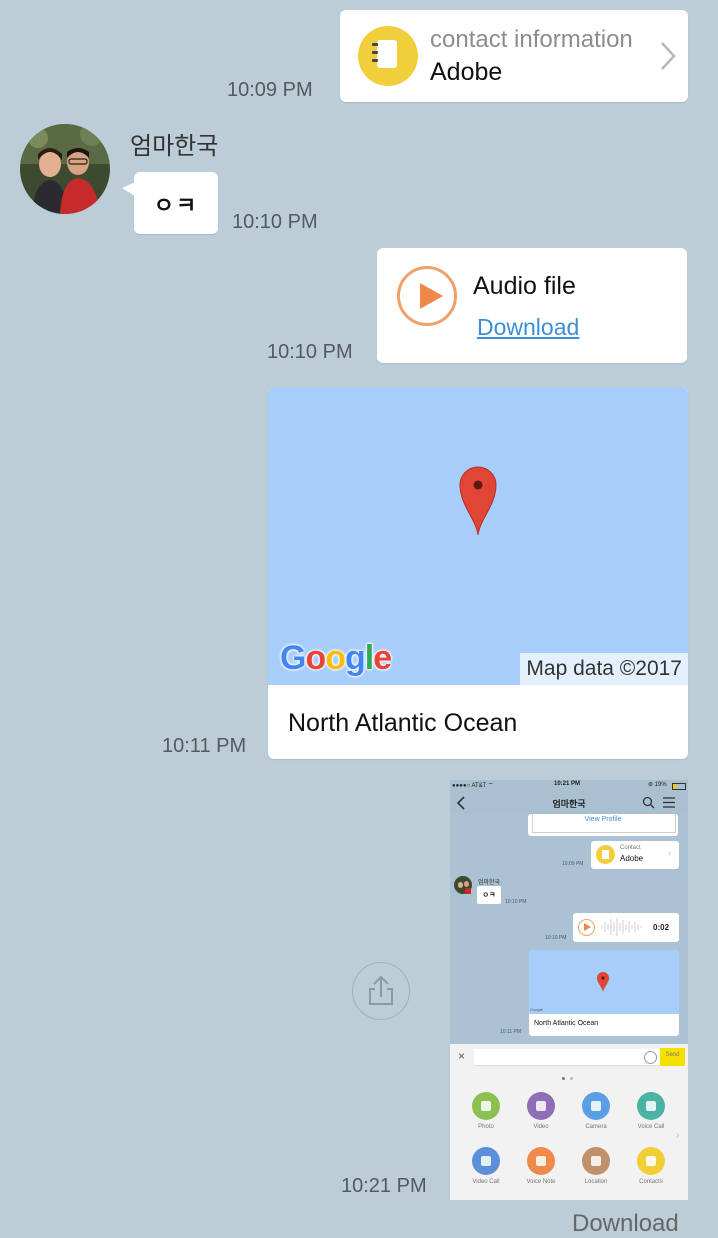  Describe the element at coordinates (531, 39) in the screenshot. I see `contact-card-label: contact information` at that location.